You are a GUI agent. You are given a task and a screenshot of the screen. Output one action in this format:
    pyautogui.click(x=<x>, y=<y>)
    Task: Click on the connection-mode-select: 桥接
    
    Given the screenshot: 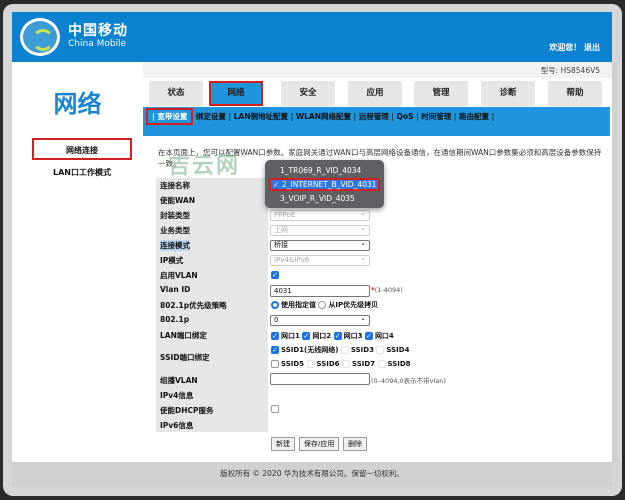 What is the action you would take?
    pyautogui.click(x=320, y=245)
    